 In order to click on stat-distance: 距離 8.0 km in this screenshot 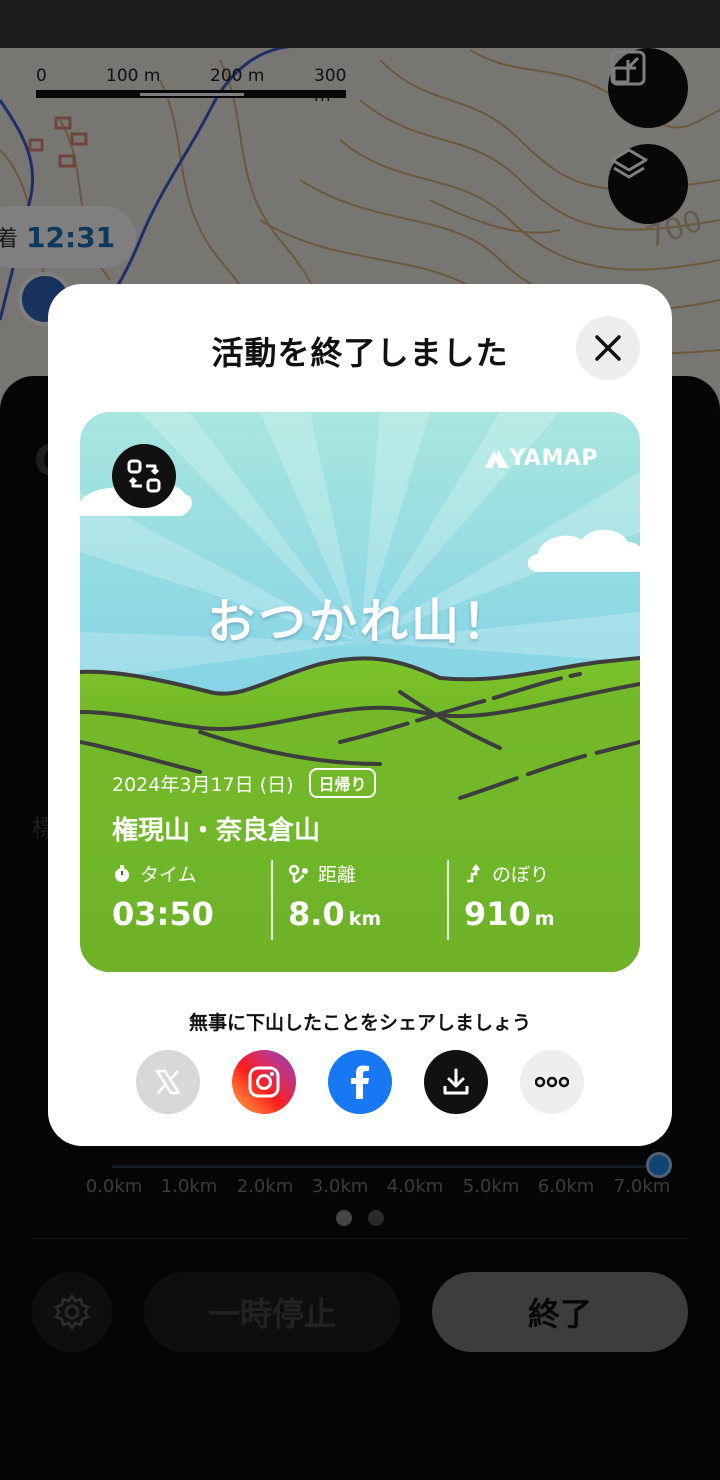, I will do `click(334, 900)`.